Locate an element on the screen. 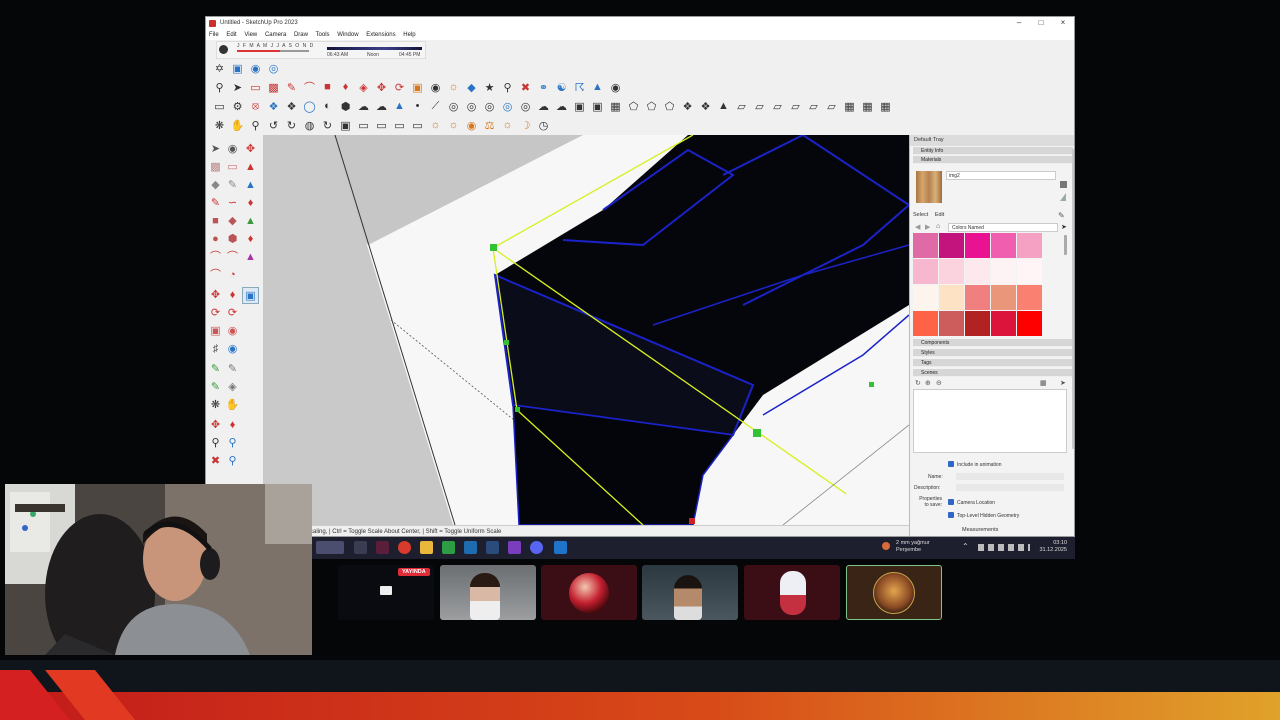  paint-tool-icon: ▩ is located at coordinates (215, 167).